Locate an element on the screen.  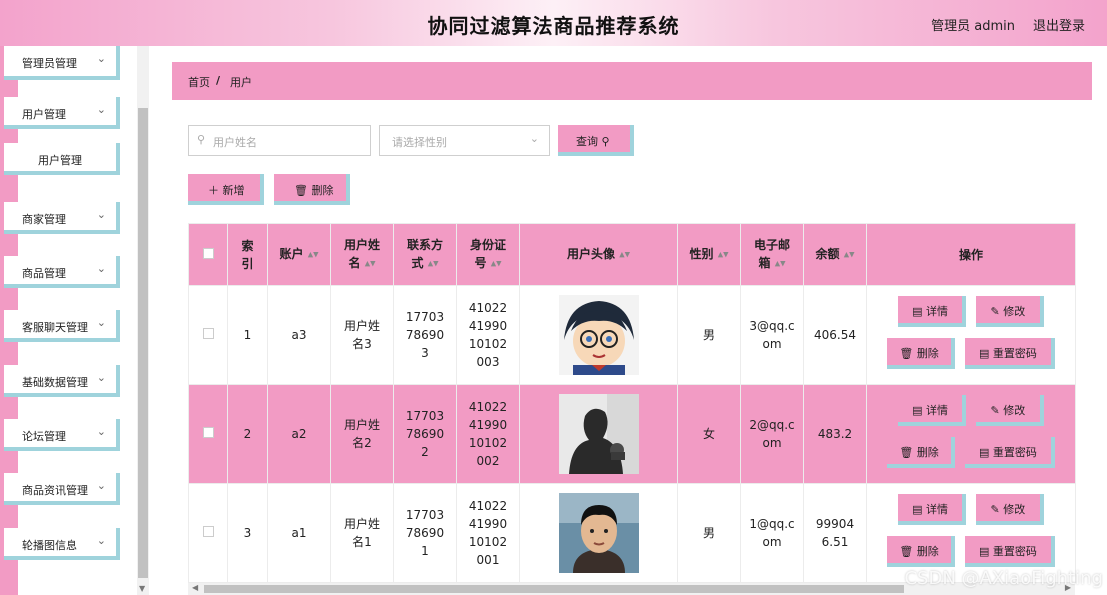
cell-actions: ▤ 详情 ✎ 修改 🗑 删除 ▤ 重置密码 is located at coordinates (971, 335).